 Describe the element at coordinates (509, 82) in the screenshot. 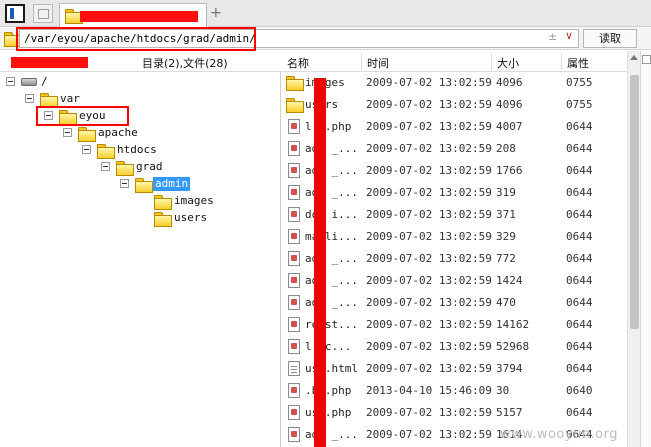

I see `file-size: 4096` at that location.